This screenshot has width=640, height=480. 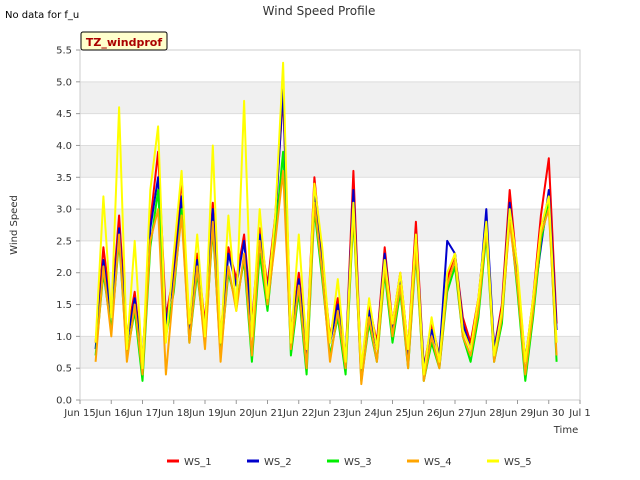 I want to click on x-tick-label: Jun 16, so click(x=110, y=413).